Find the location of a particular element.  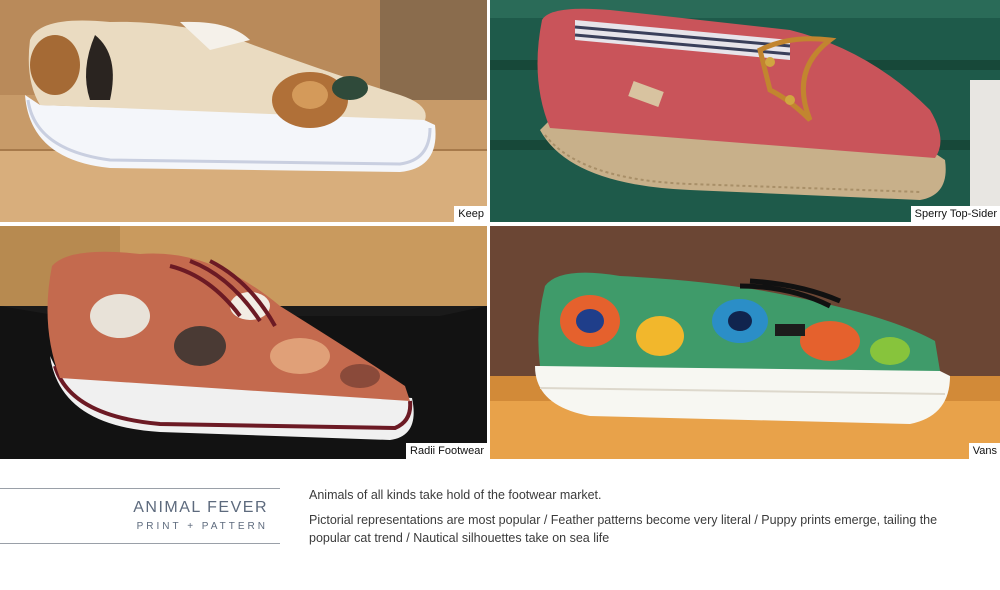

photo-caption-vans: Vans is located at coordinates (984, 451).